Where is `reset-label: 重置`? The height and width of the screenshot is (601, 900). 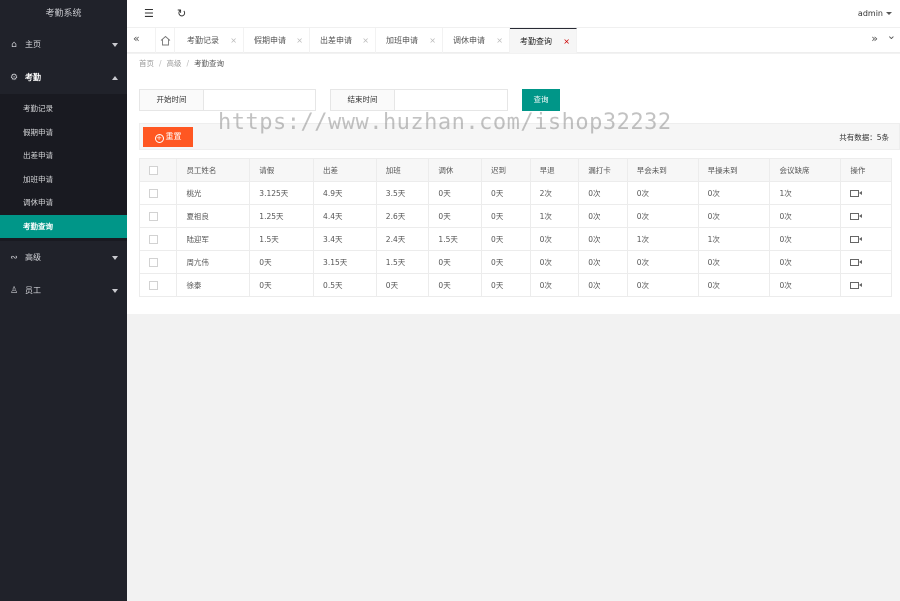 reset-label: 重置 is located at coordinates (173, 136).